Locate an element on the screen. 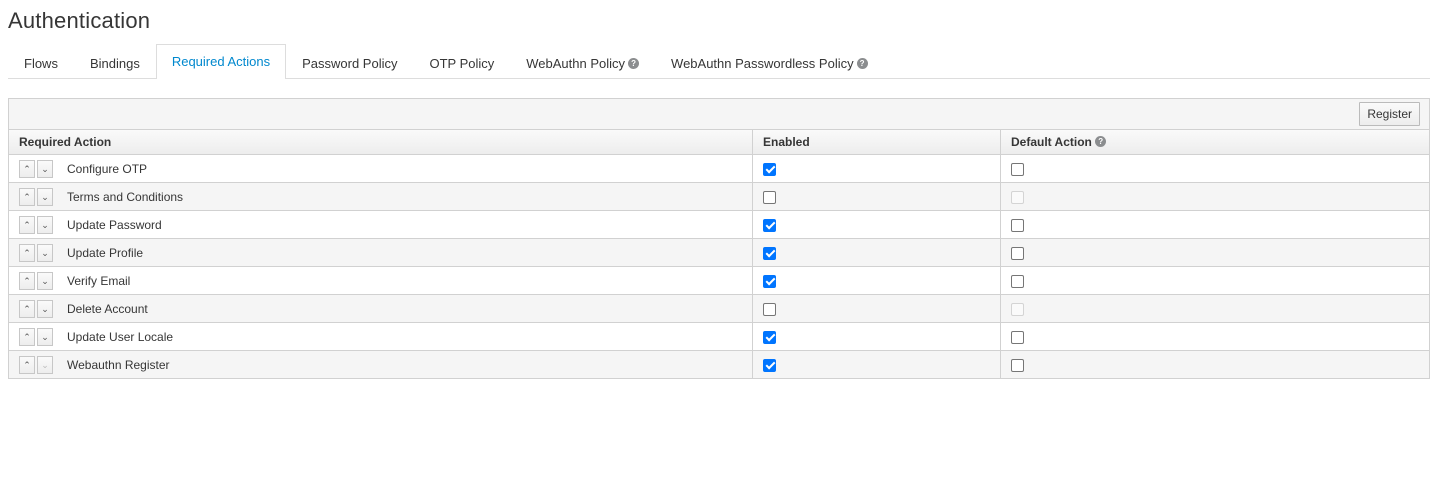 This screenshot has height=481, width=1440. tab-bindings: Bindings is located at coordinates (115, 62).